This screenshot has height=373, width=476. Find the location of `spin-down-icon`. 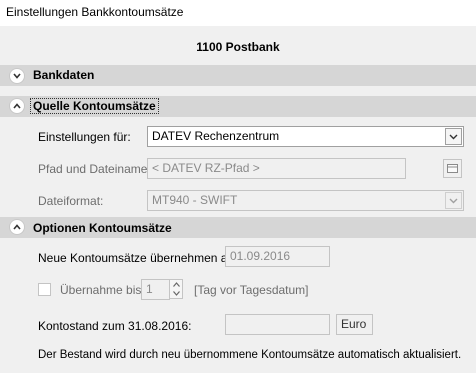

spin-down-icon is located at coordinates (176, 293).